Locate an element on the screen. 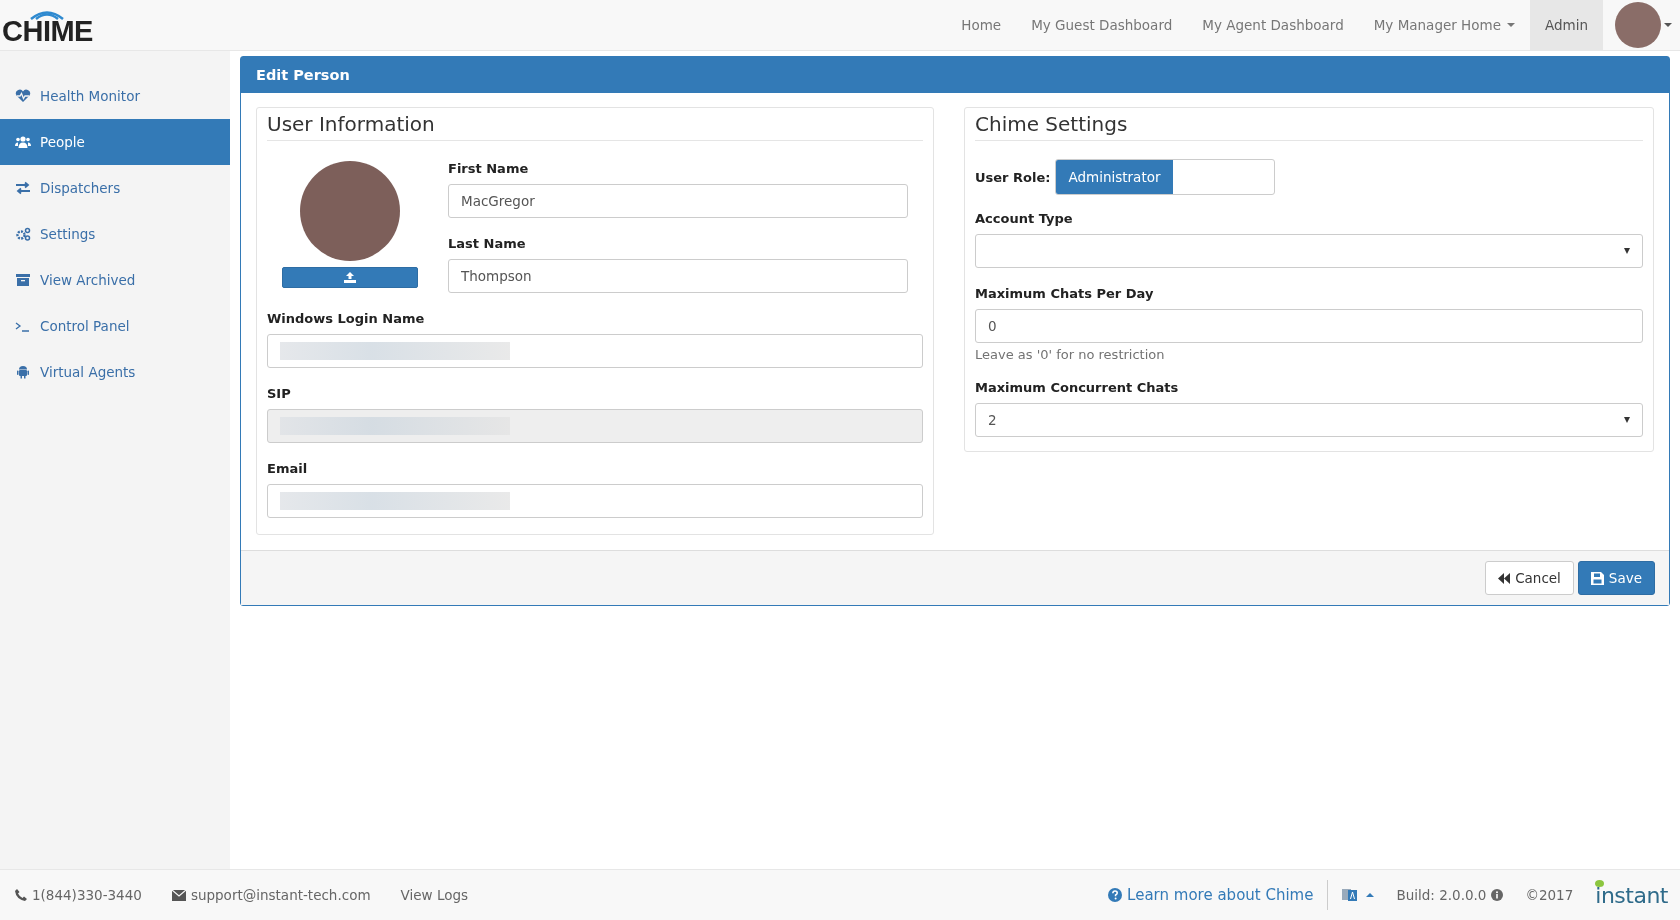 Image resolution: width=1680 pixels, height=920 pixels. sidebar-label: Virtual Agents is located at coordinates (88, 372).